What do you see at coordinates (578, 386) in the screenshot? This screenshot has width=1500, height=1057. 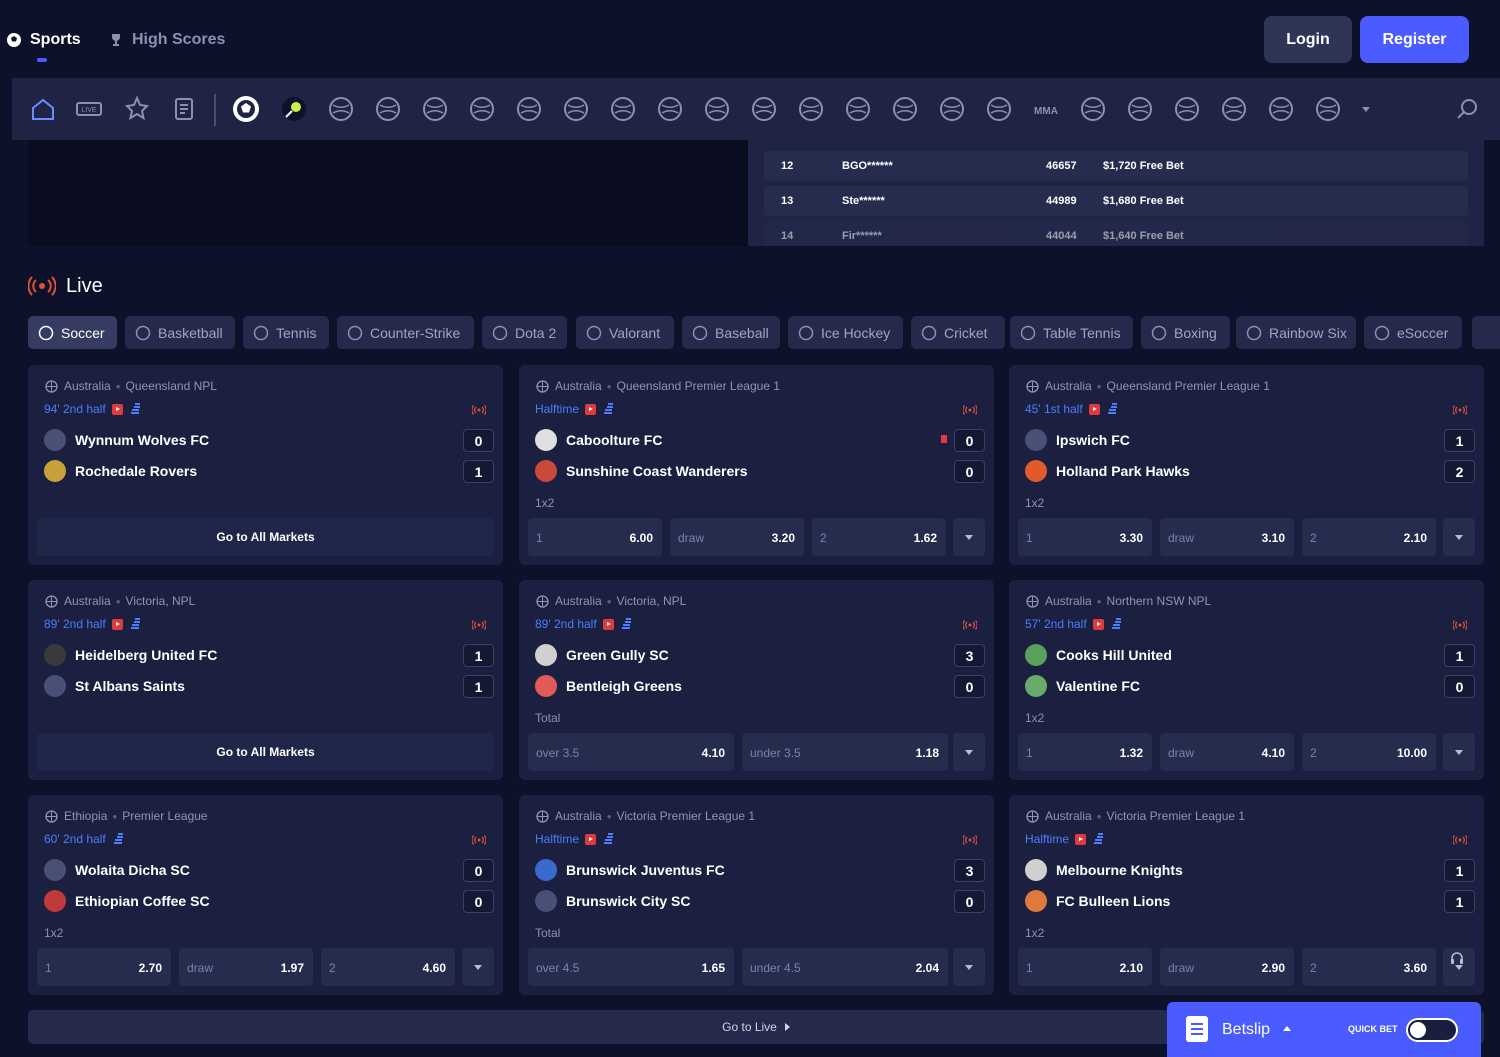 I see `country: Australia` at bounding box center [578, 386].